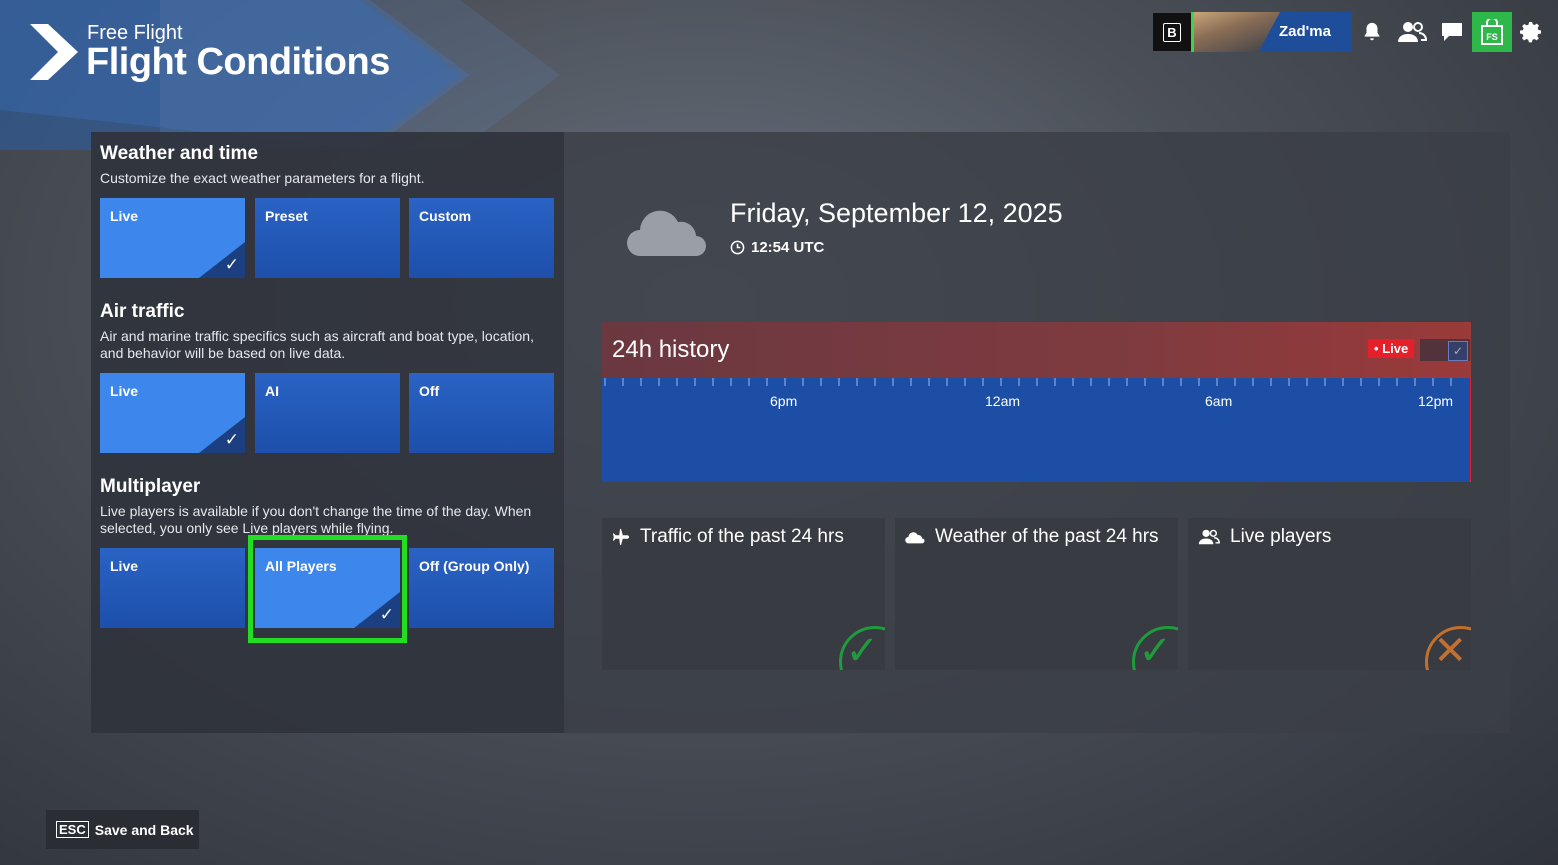 Image resolution: width=1558 pixels, height=865 pixels. What do you see at coordinates (150, 486) in the screenshot?
I see `multiplayer-title: Multiplayer` at bounding box center [150, 486].